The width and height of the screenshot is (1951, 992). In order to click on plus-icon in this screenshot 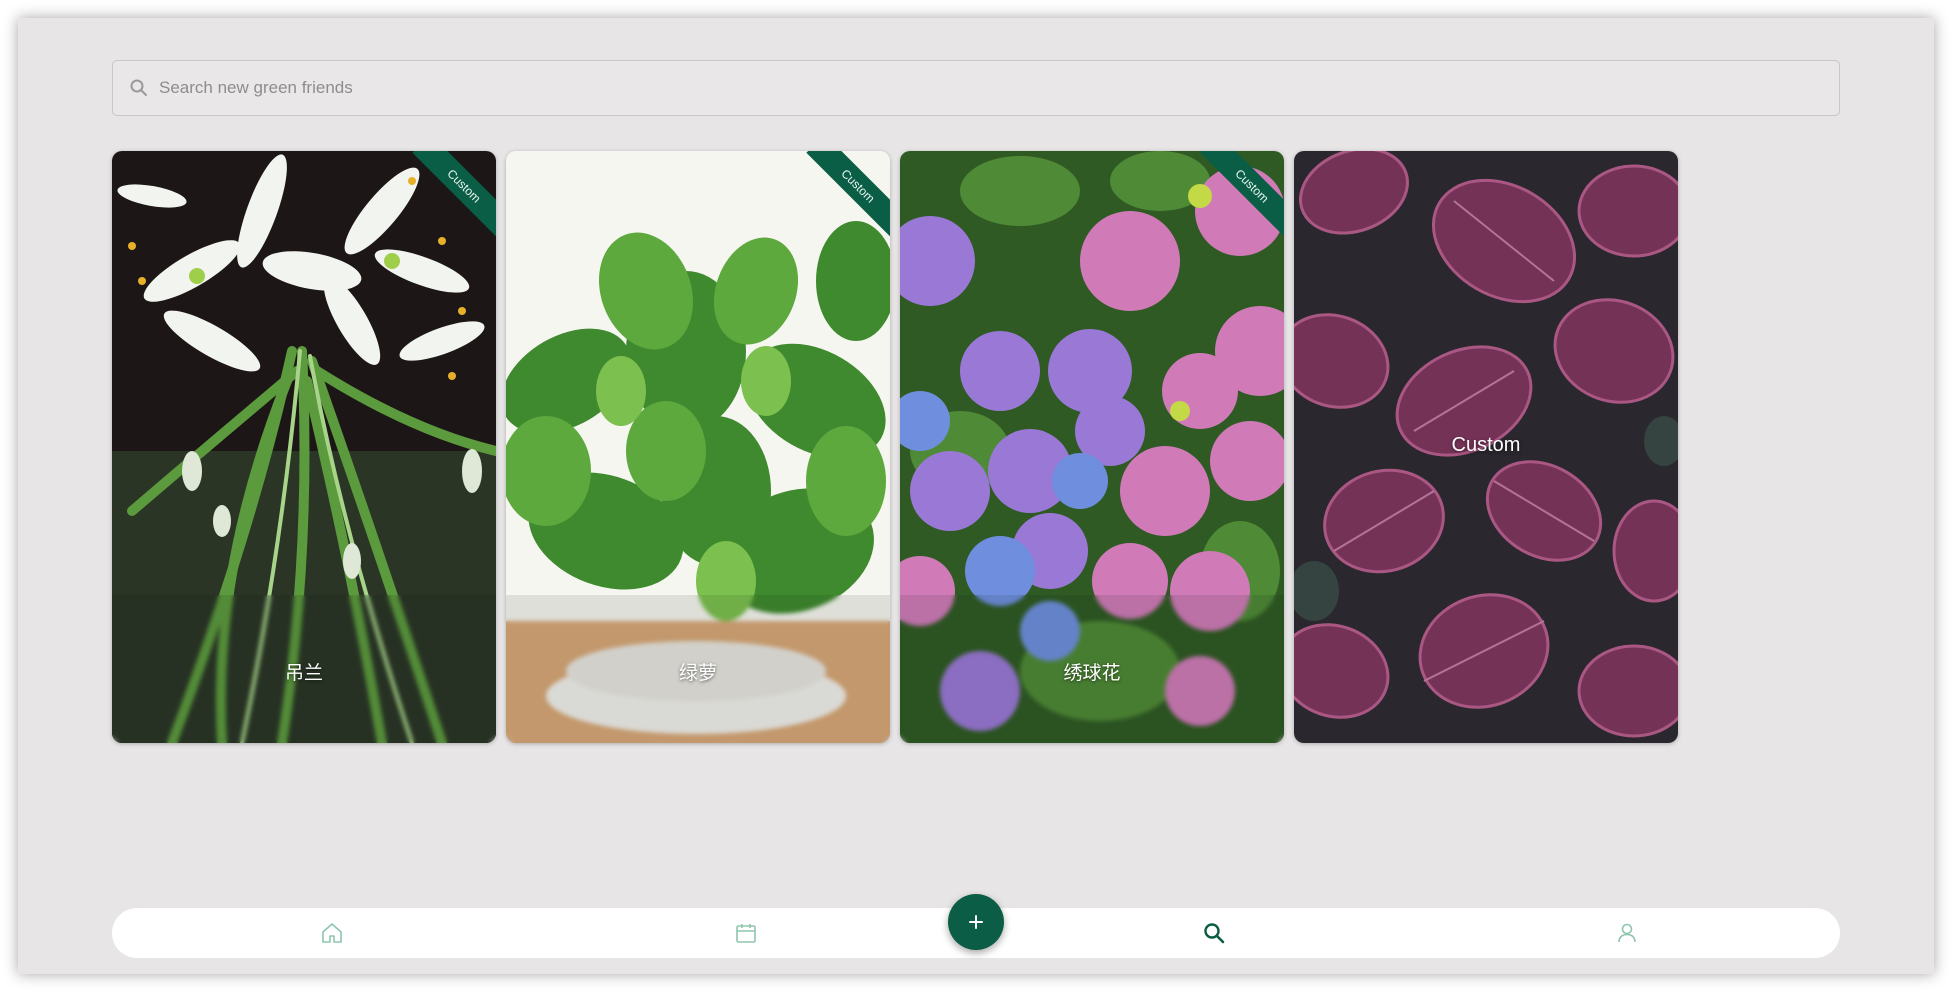, I will do `click(976, 922)`.